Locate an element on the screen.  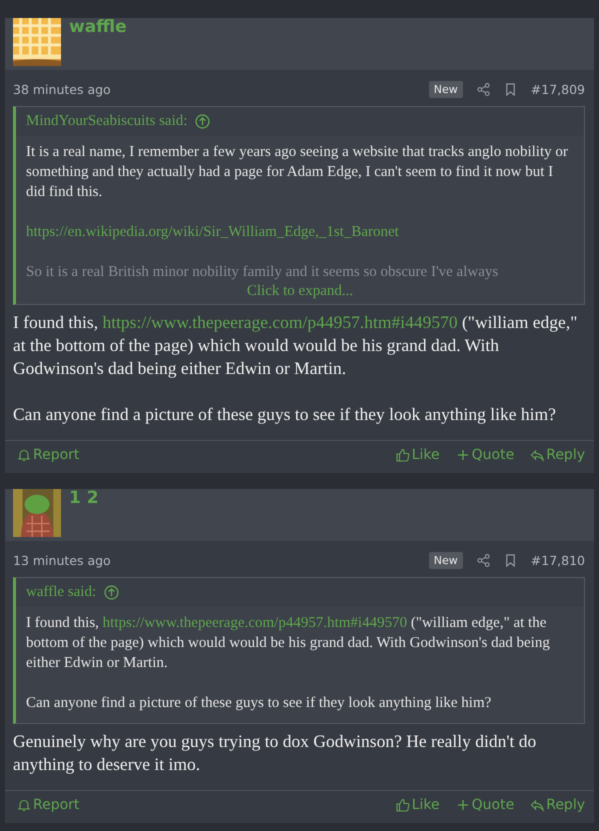
quote-author: MindYourSeabiscuits said: is located at coordinates (107, 121).